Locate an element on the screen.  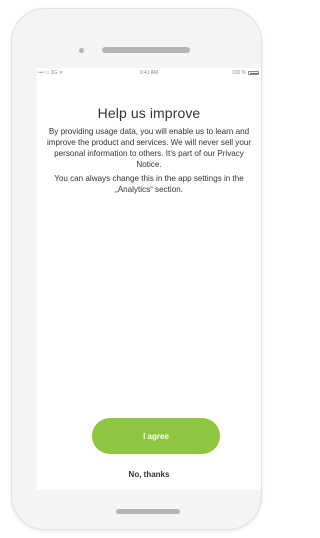
status-time: 9:41 AM is located at coordinates (149, 73).